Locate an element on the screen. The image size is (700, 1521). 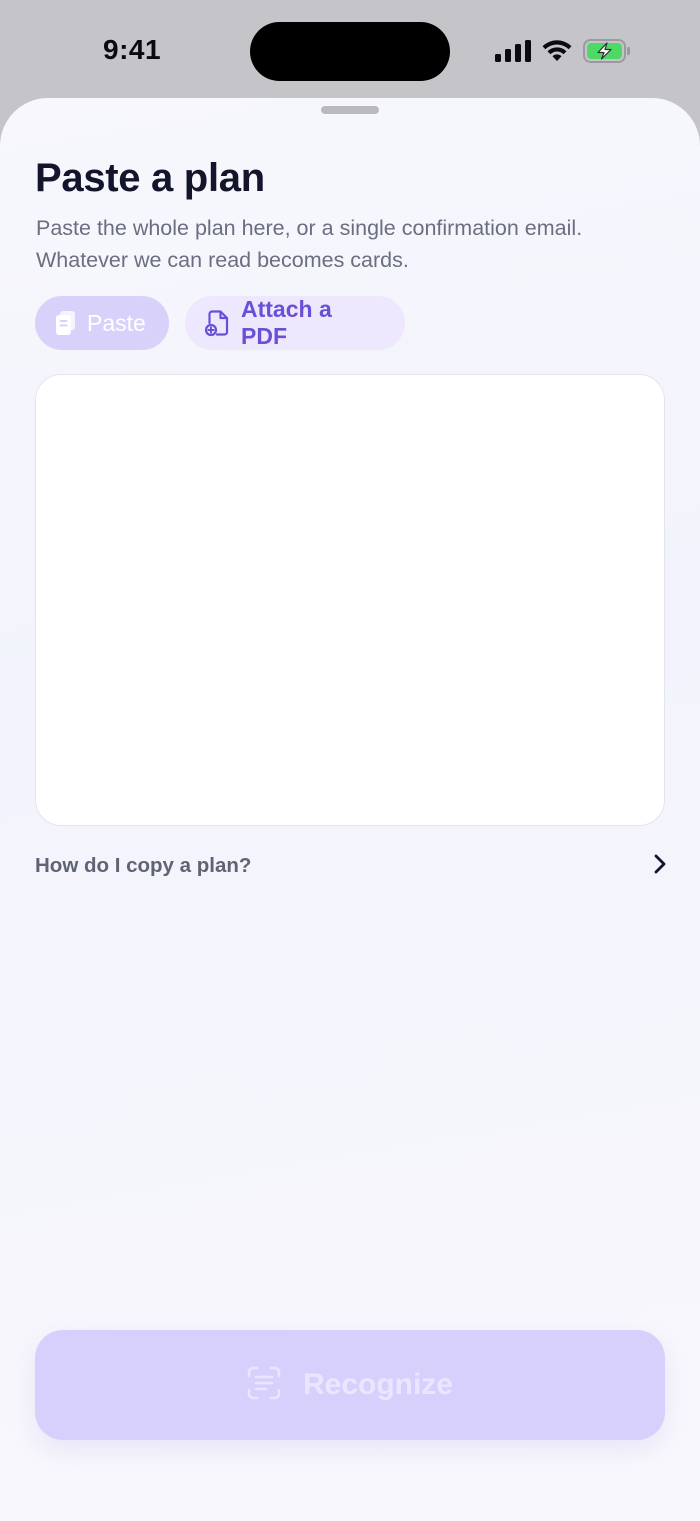
status-icons is located at coordinates (563, 51).